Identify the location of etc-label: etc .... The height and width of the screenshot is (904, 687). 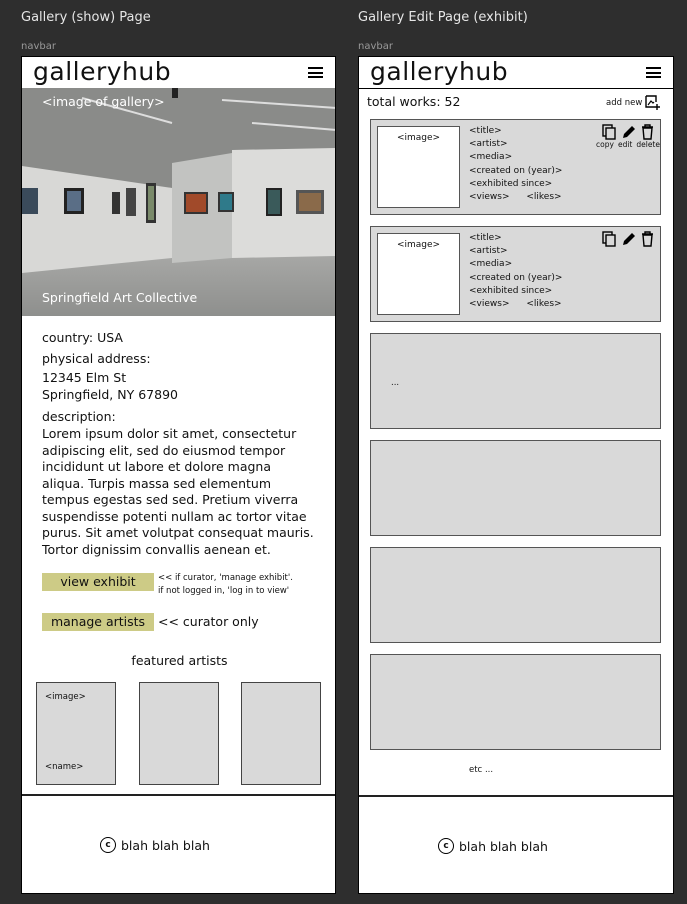
(481, 770).